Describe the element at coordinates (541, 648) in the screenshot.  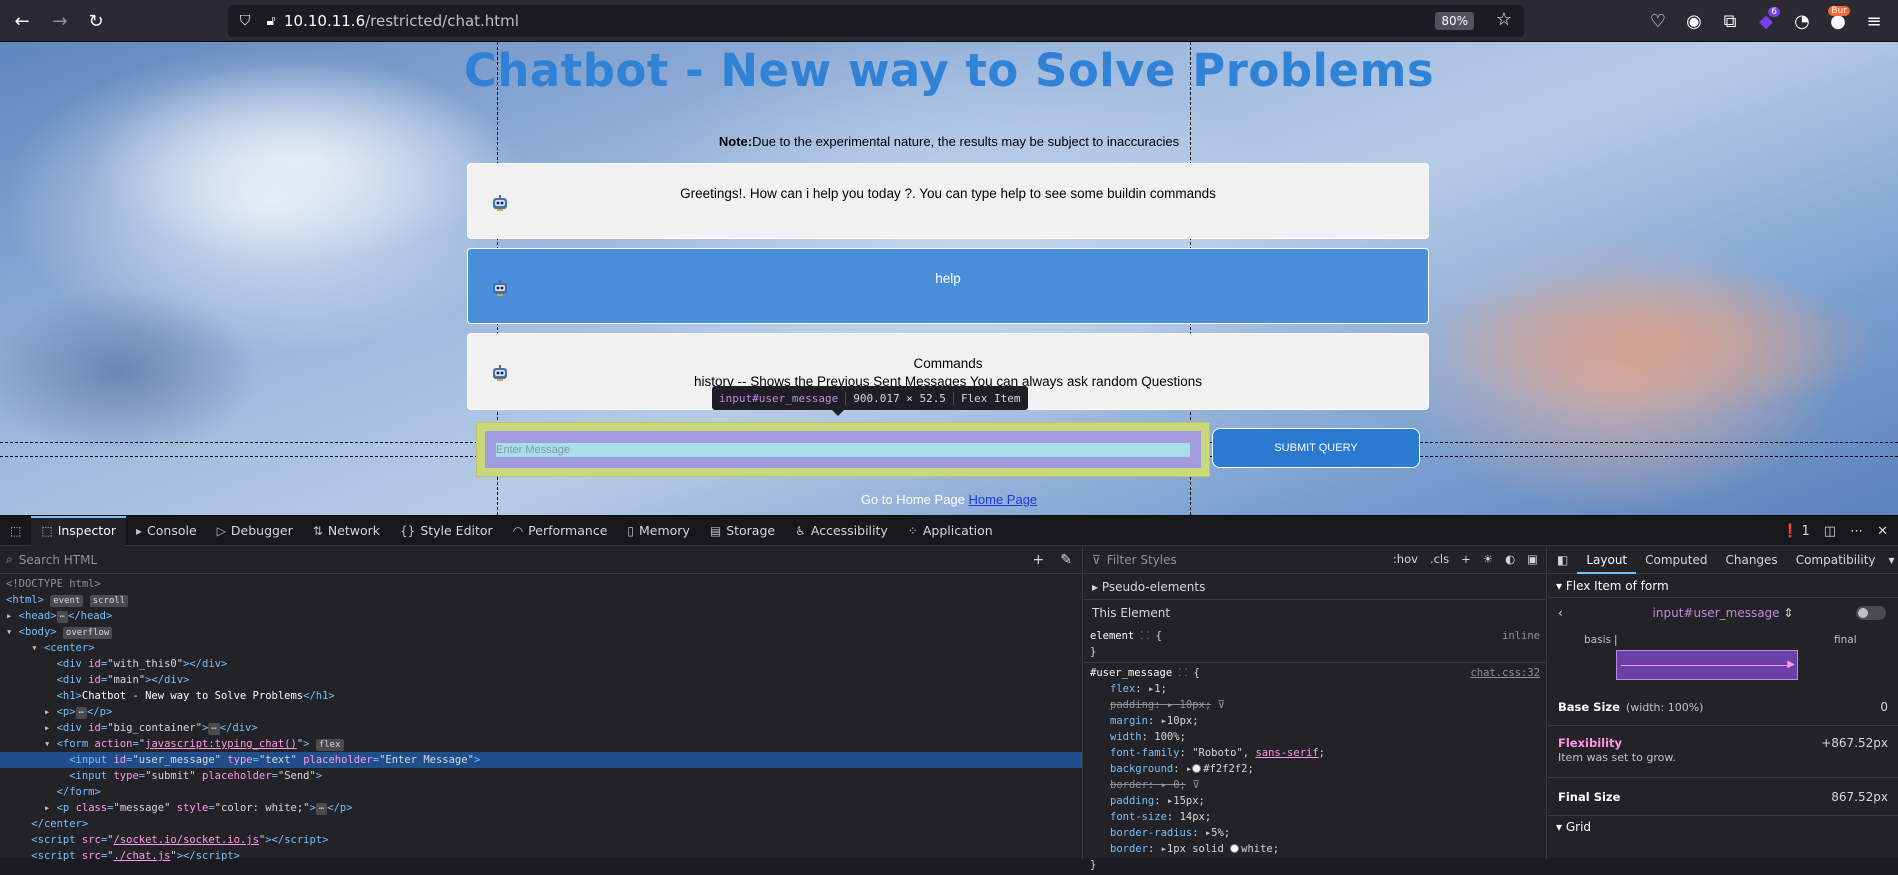
I see `tree-line: ▾ <center>` at that location.